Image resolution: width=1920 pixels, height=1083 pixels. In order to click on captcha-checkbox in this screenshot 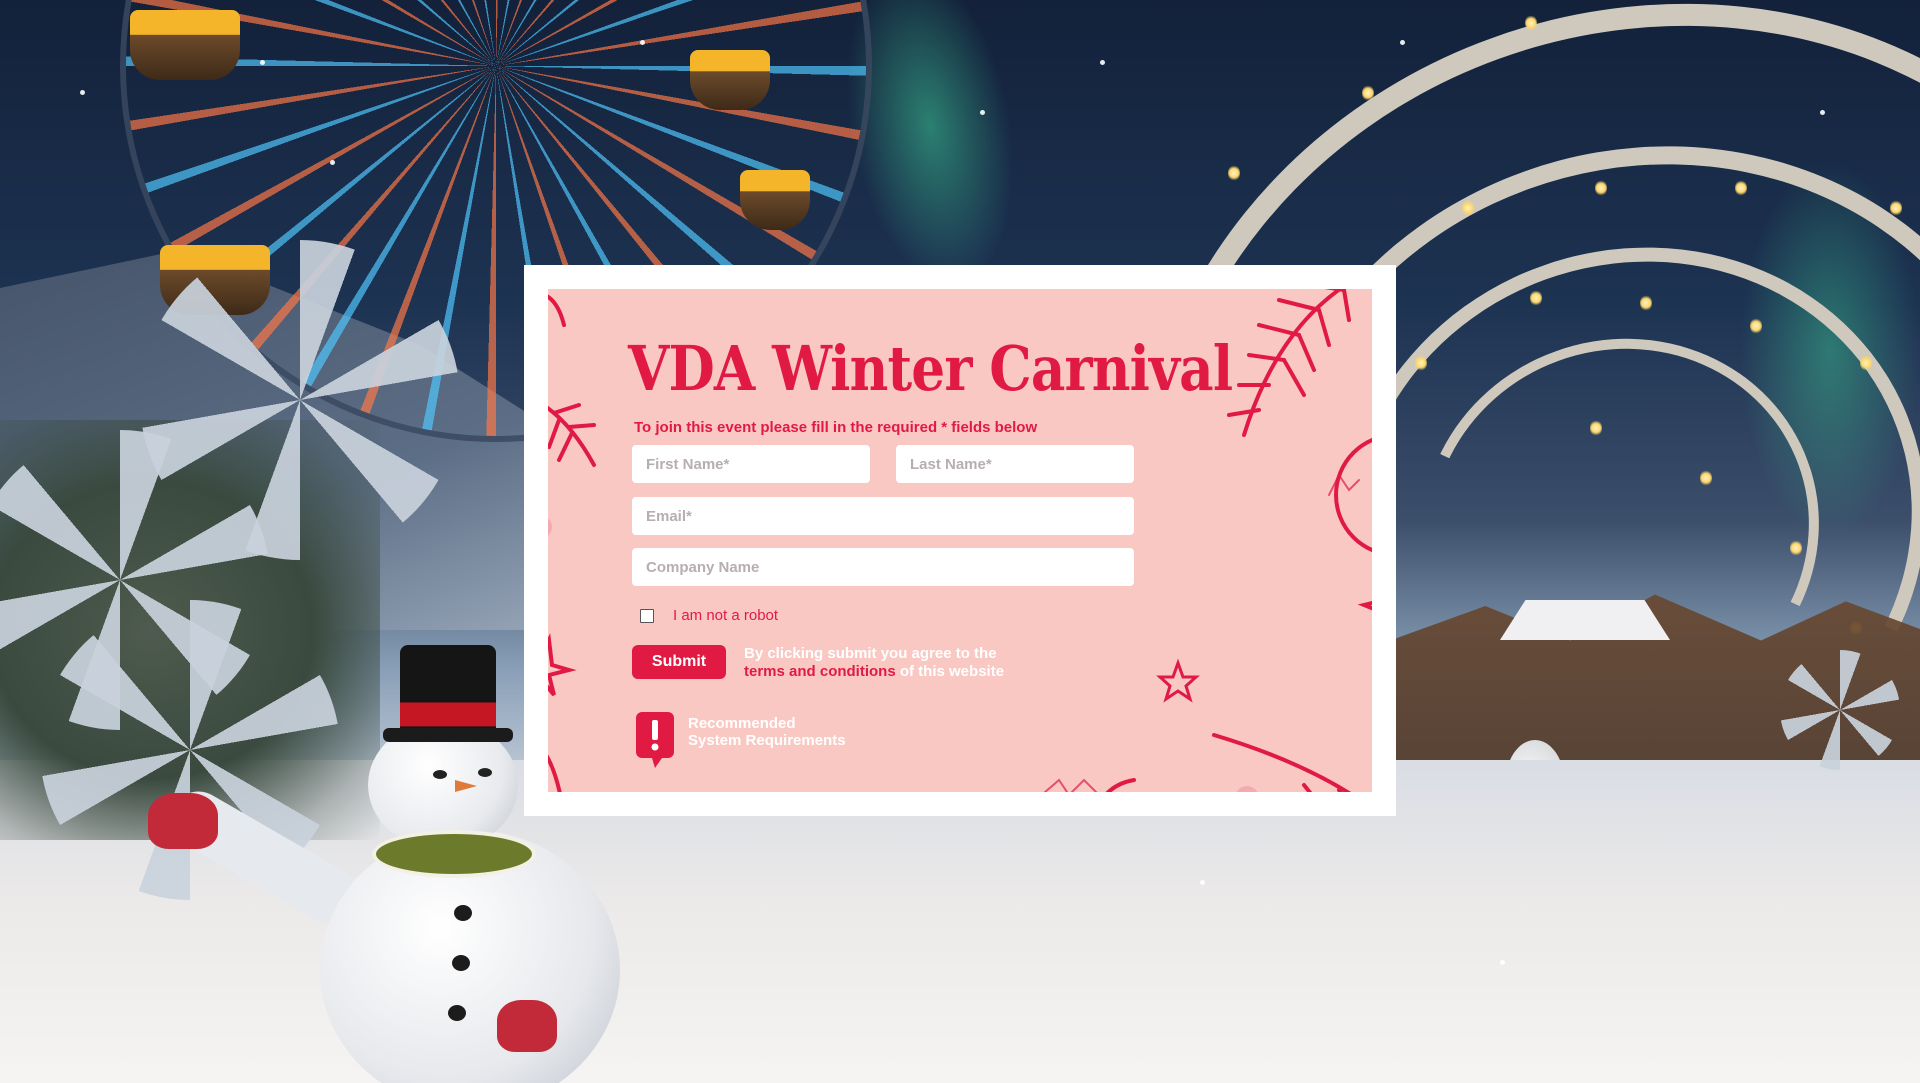, I will do `click(647, 616)`.